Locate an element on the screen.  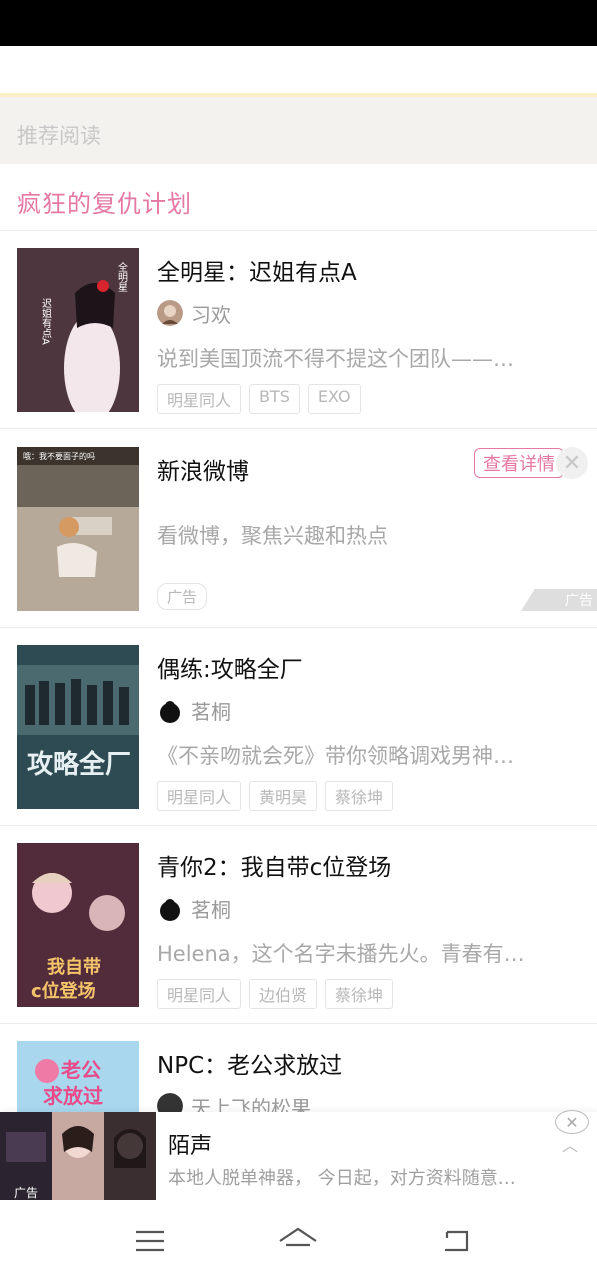
system-nav-bar is located at coordinates (298, 1240).